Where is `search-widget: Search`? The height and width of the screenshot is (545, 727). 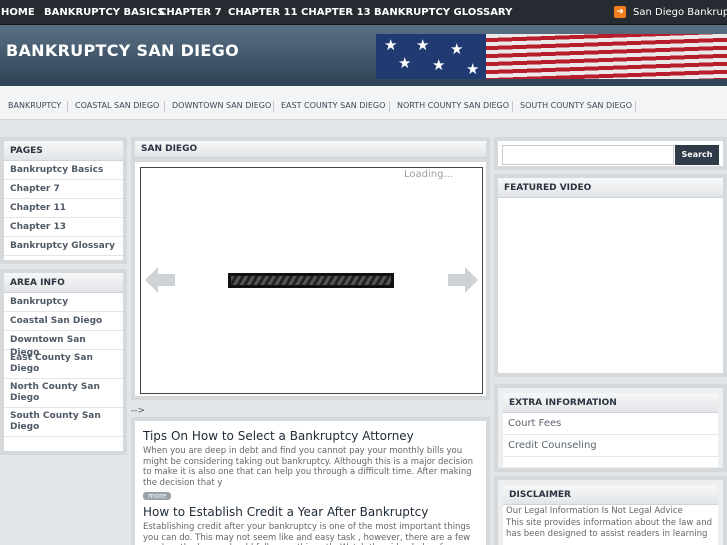
search-widget: Search is located at coordinates (610, 153).